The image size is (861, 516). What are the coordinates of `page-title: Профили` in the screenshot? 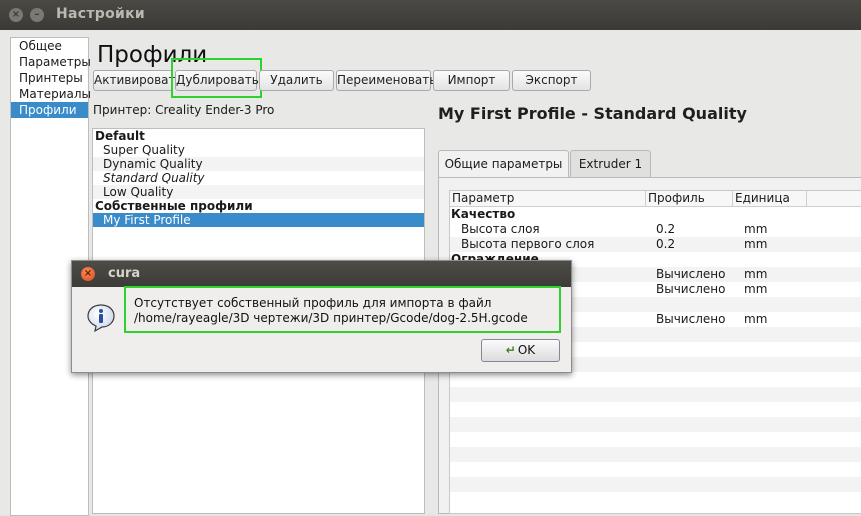 It's located at (152, 55).